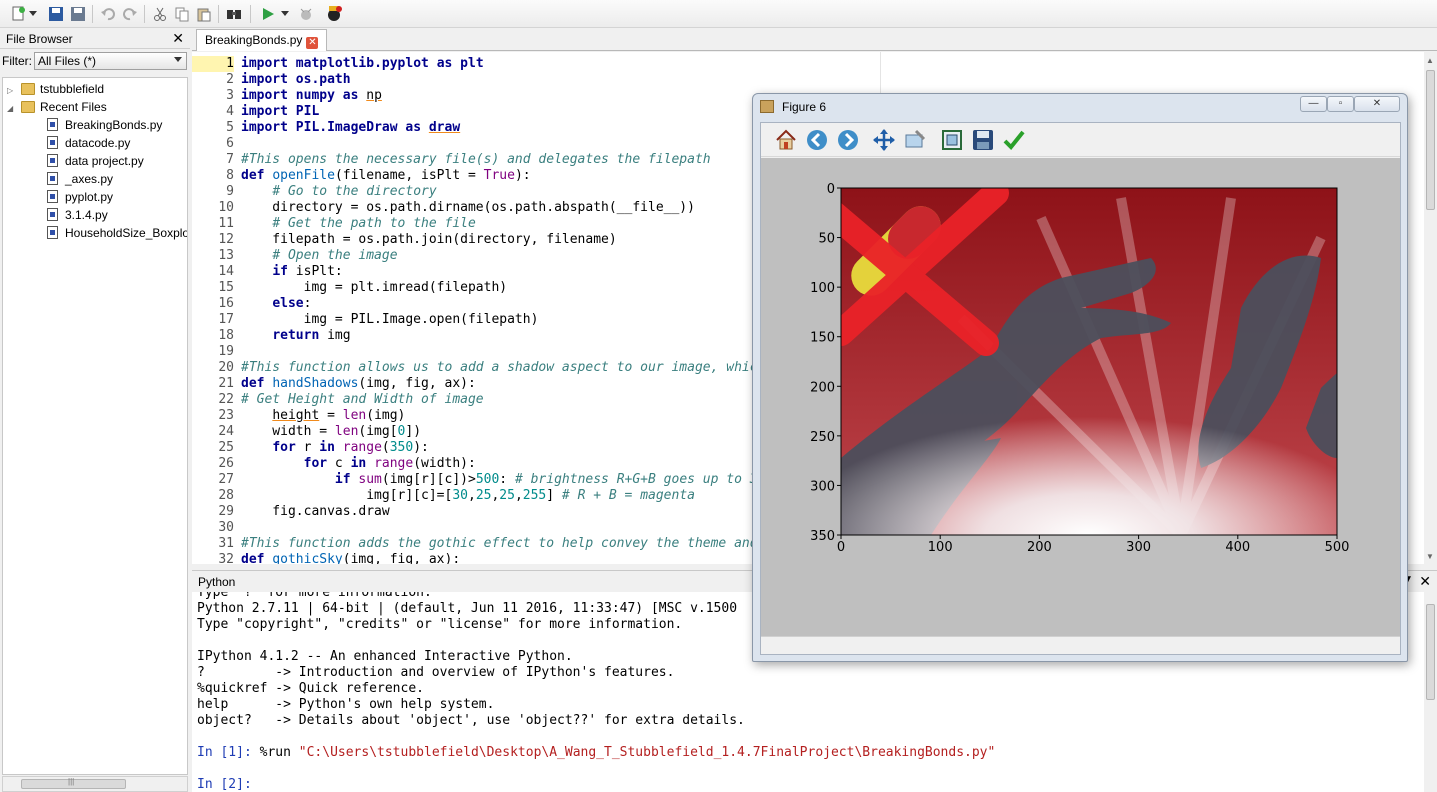  I want to click on line-number: 16, so click(226, 303).